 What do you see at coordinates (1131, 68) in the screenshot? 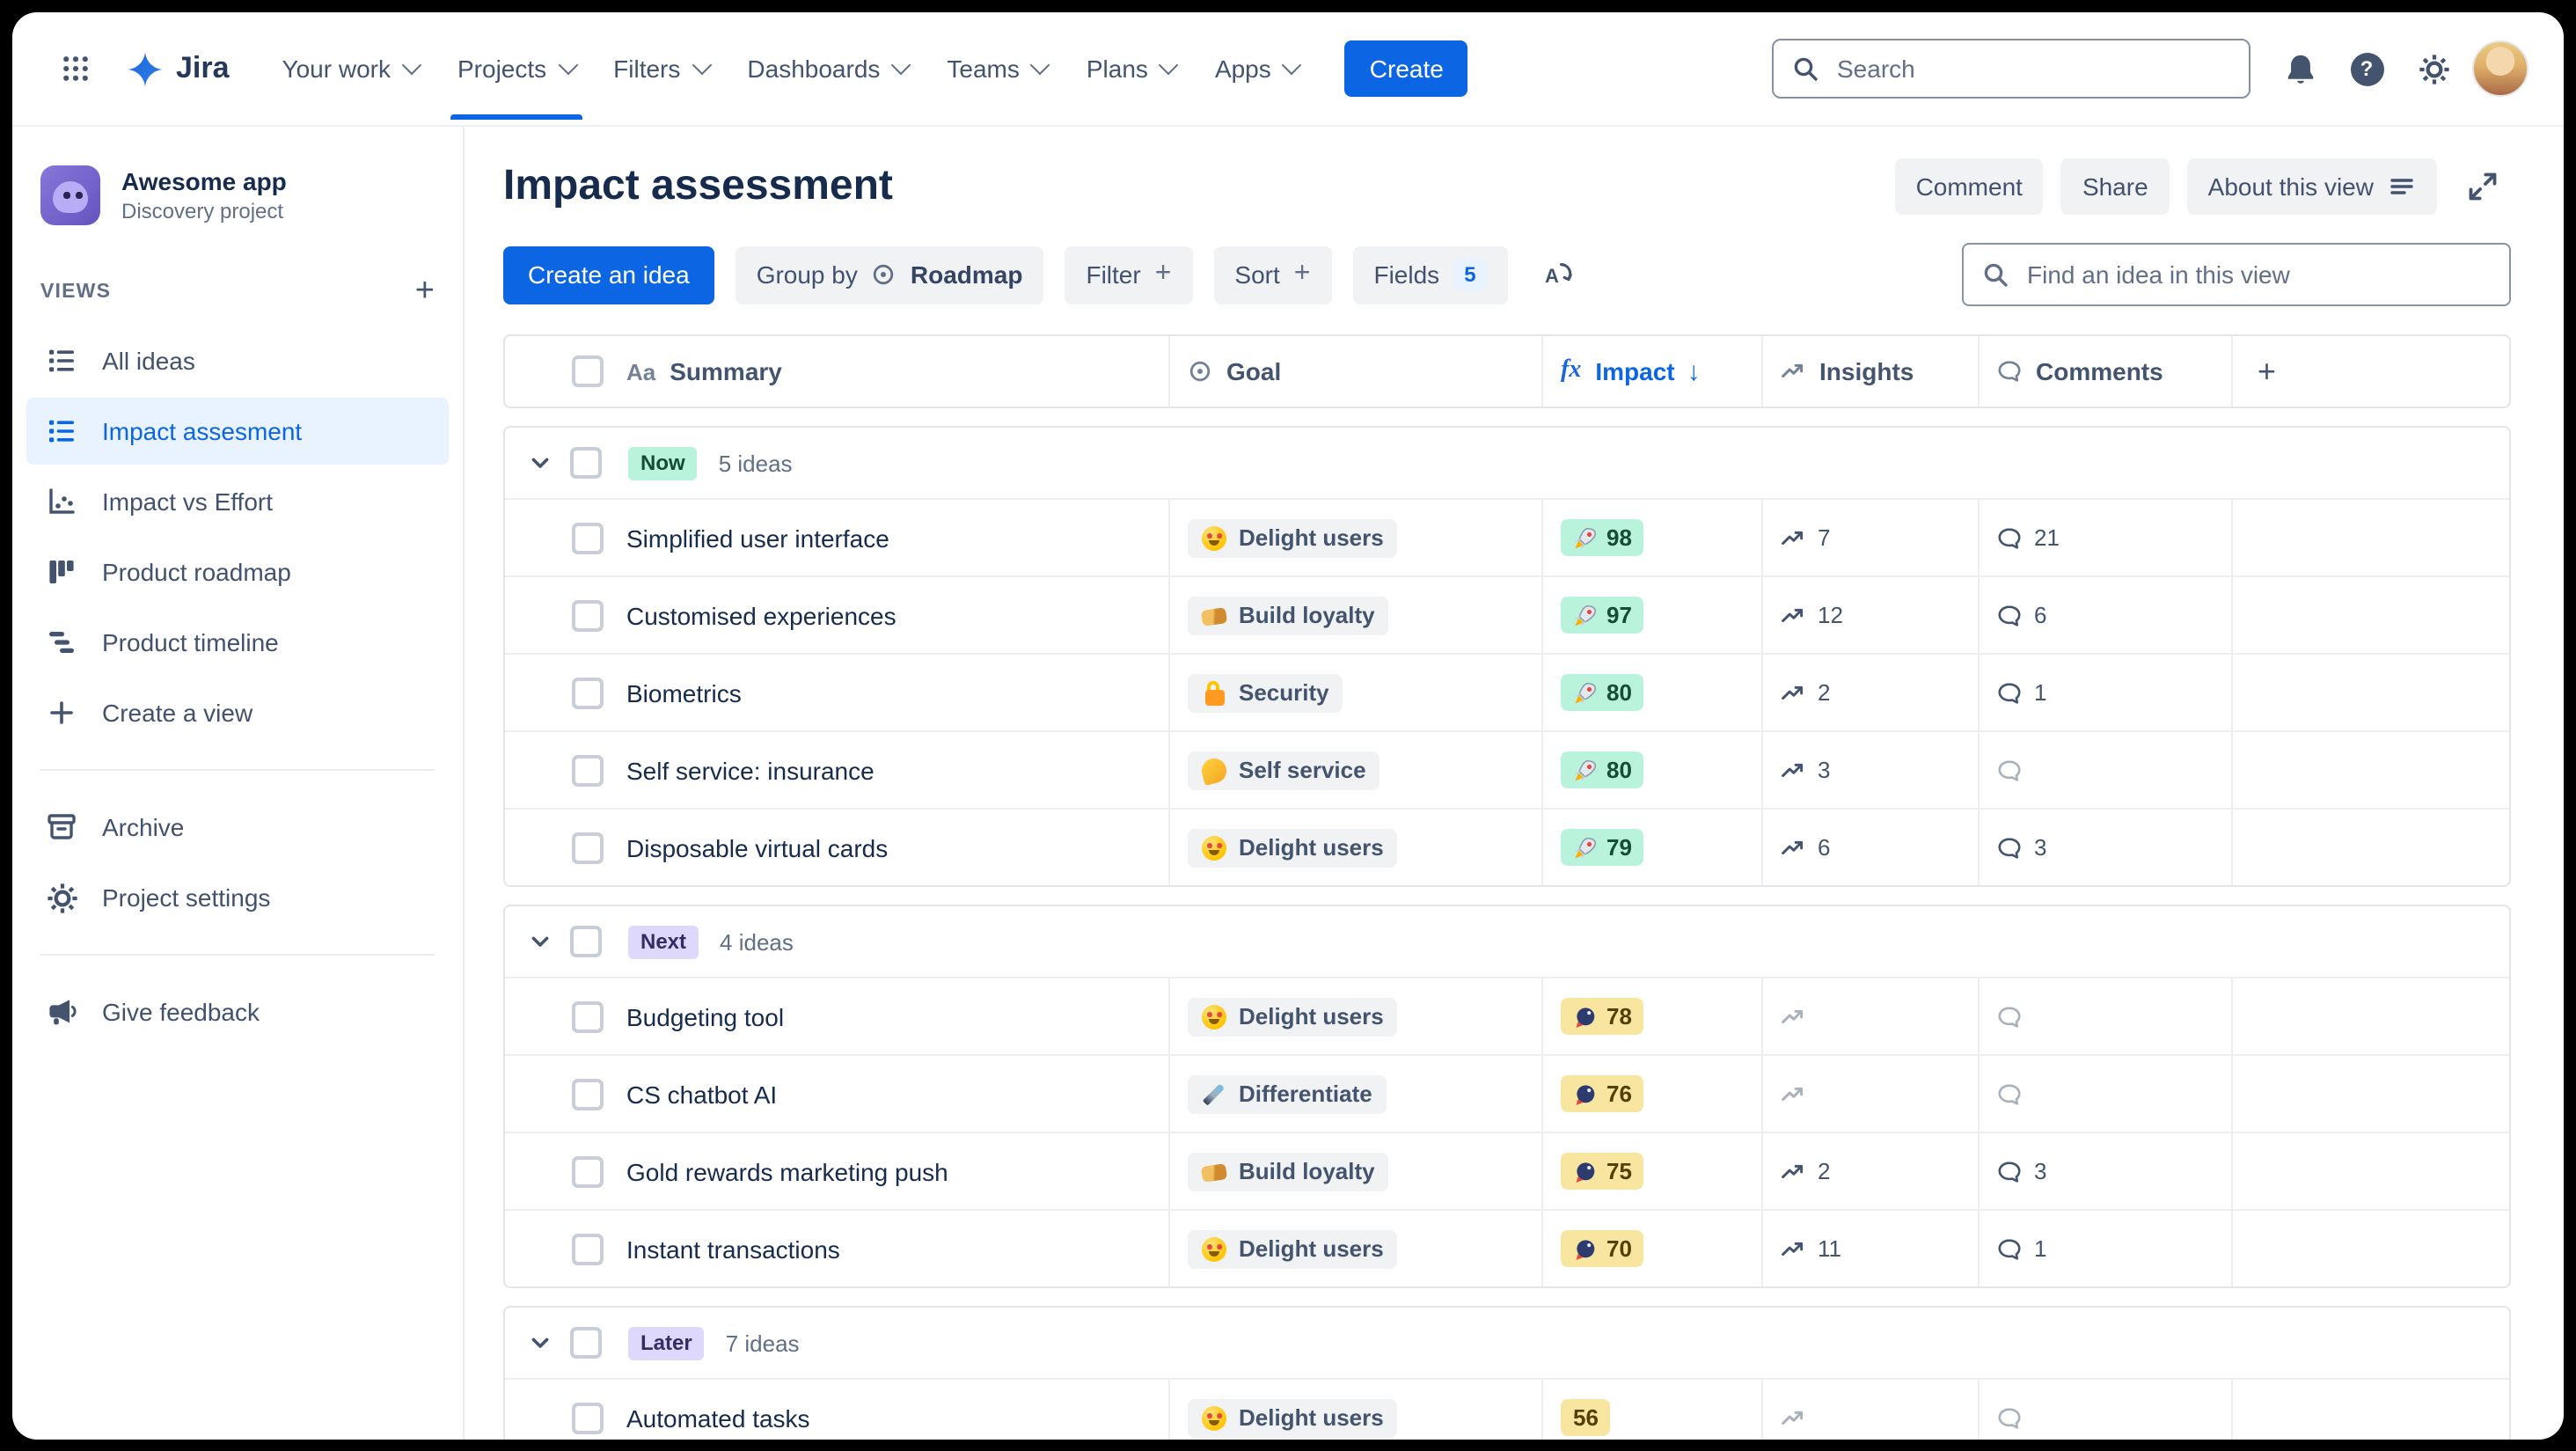
I see `nav-plans: Plans` at bounding box center [1131, 68].